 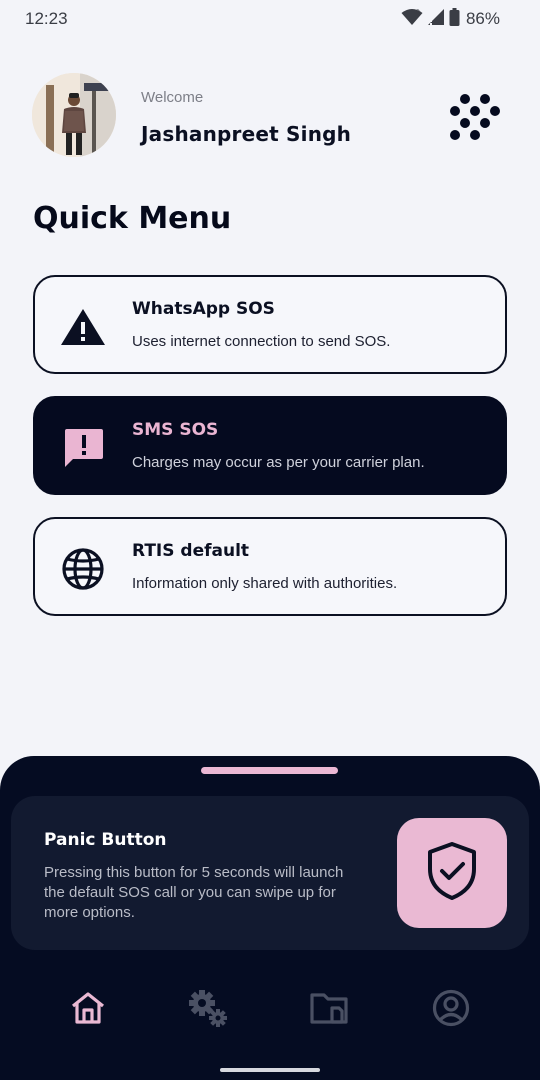 I want to click on nav-settings, so click(x=208, y=1010).